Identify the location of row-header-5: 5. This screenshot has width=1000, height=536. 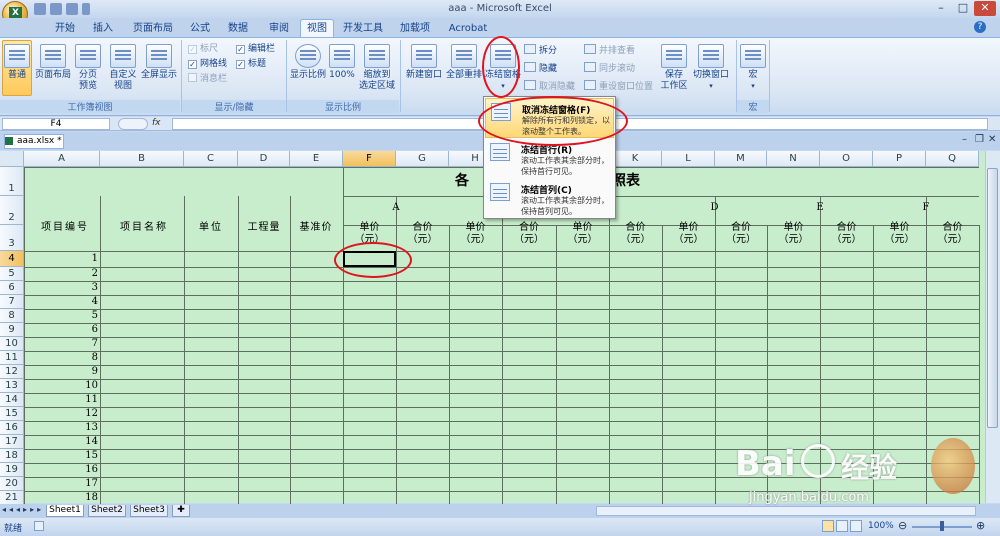
(12, 274).